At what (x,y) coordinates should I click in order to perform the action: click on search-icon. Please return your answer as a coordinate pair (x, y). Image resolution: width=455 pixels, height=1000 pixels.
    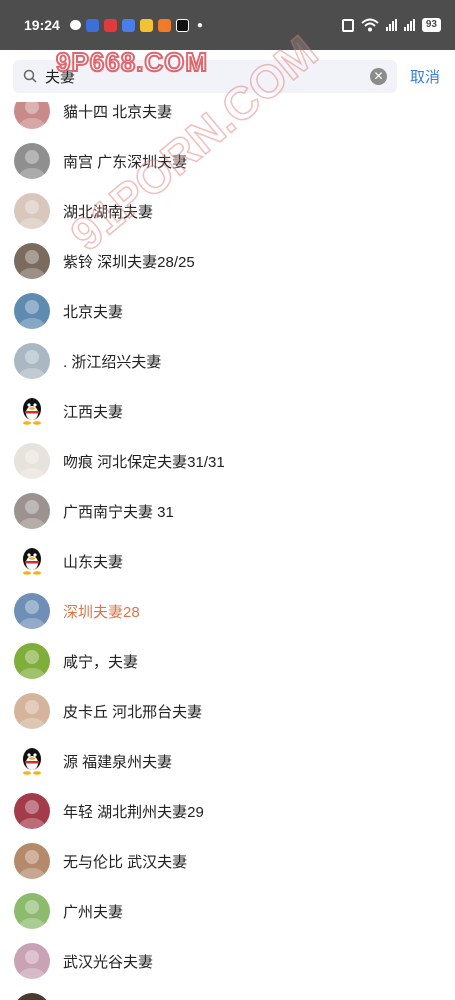
    Looking at the image, I should click on (30, 76).